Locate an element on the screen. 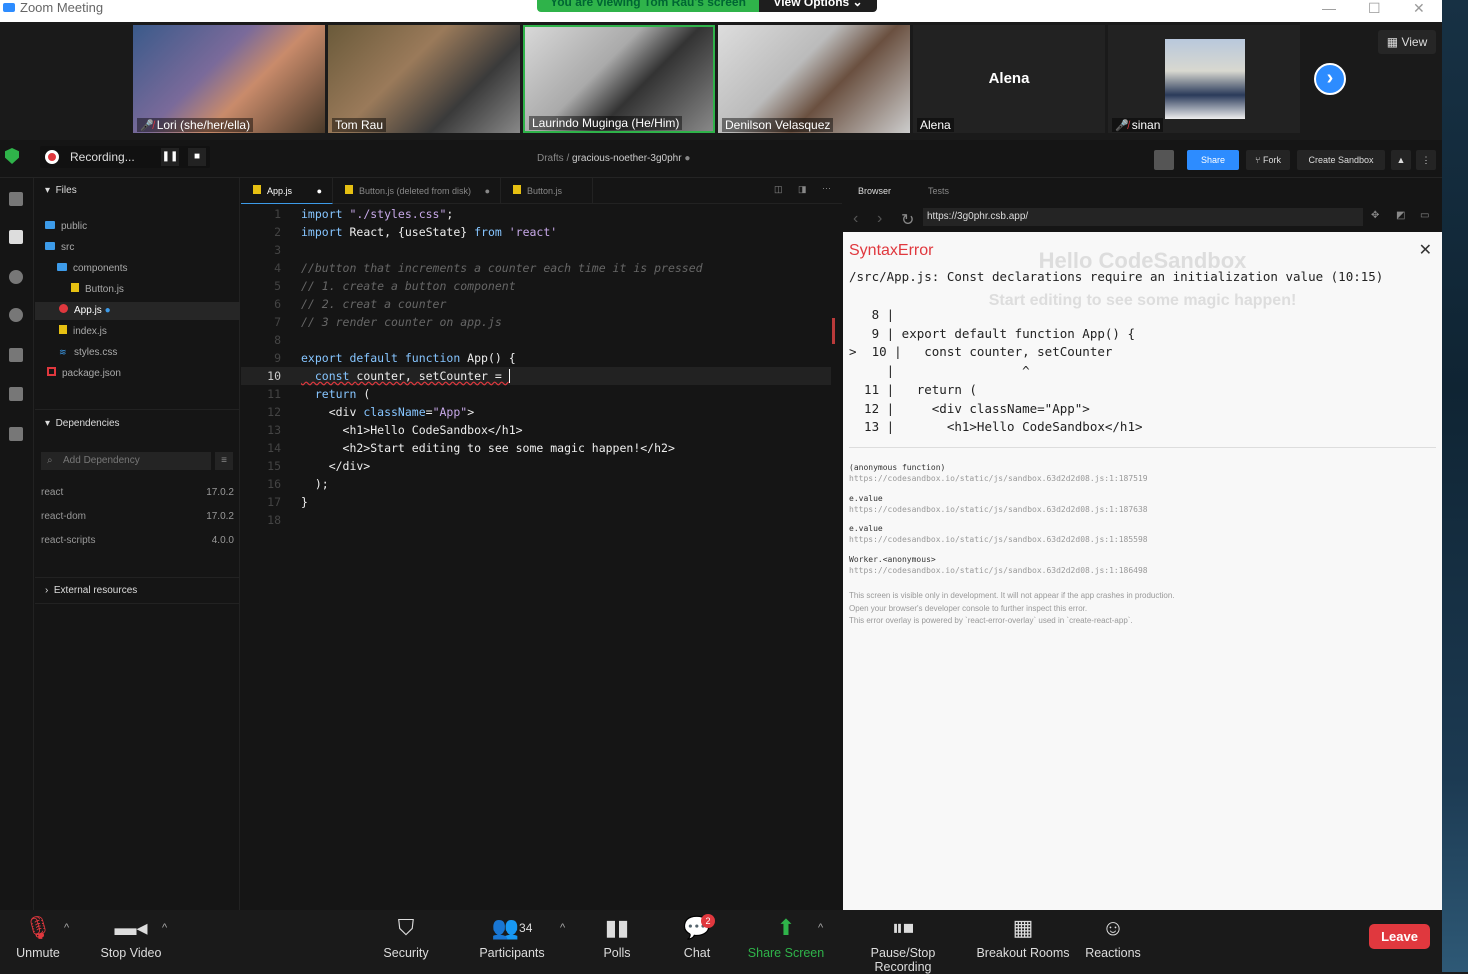  stop-video-button: ▬◂ Stop Video is located at coordinates (131, 941).